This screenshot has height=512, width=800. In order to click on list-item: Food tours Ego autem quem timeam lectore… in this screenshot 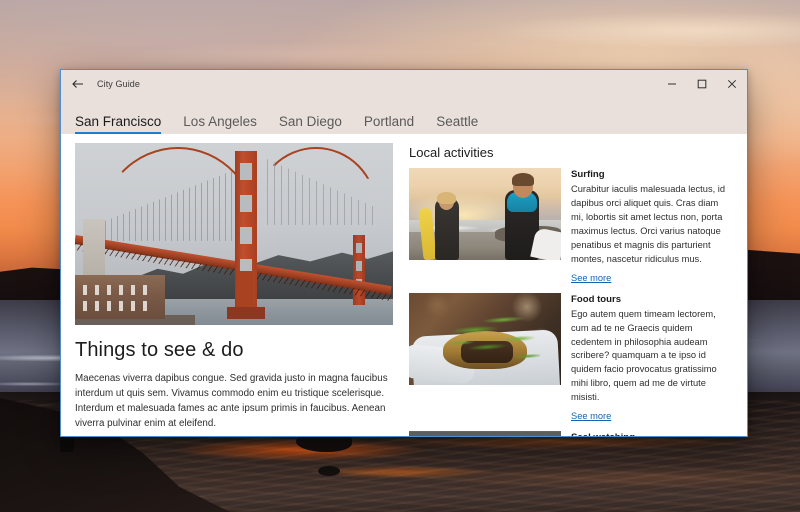, I will do `click(571, 362)`.